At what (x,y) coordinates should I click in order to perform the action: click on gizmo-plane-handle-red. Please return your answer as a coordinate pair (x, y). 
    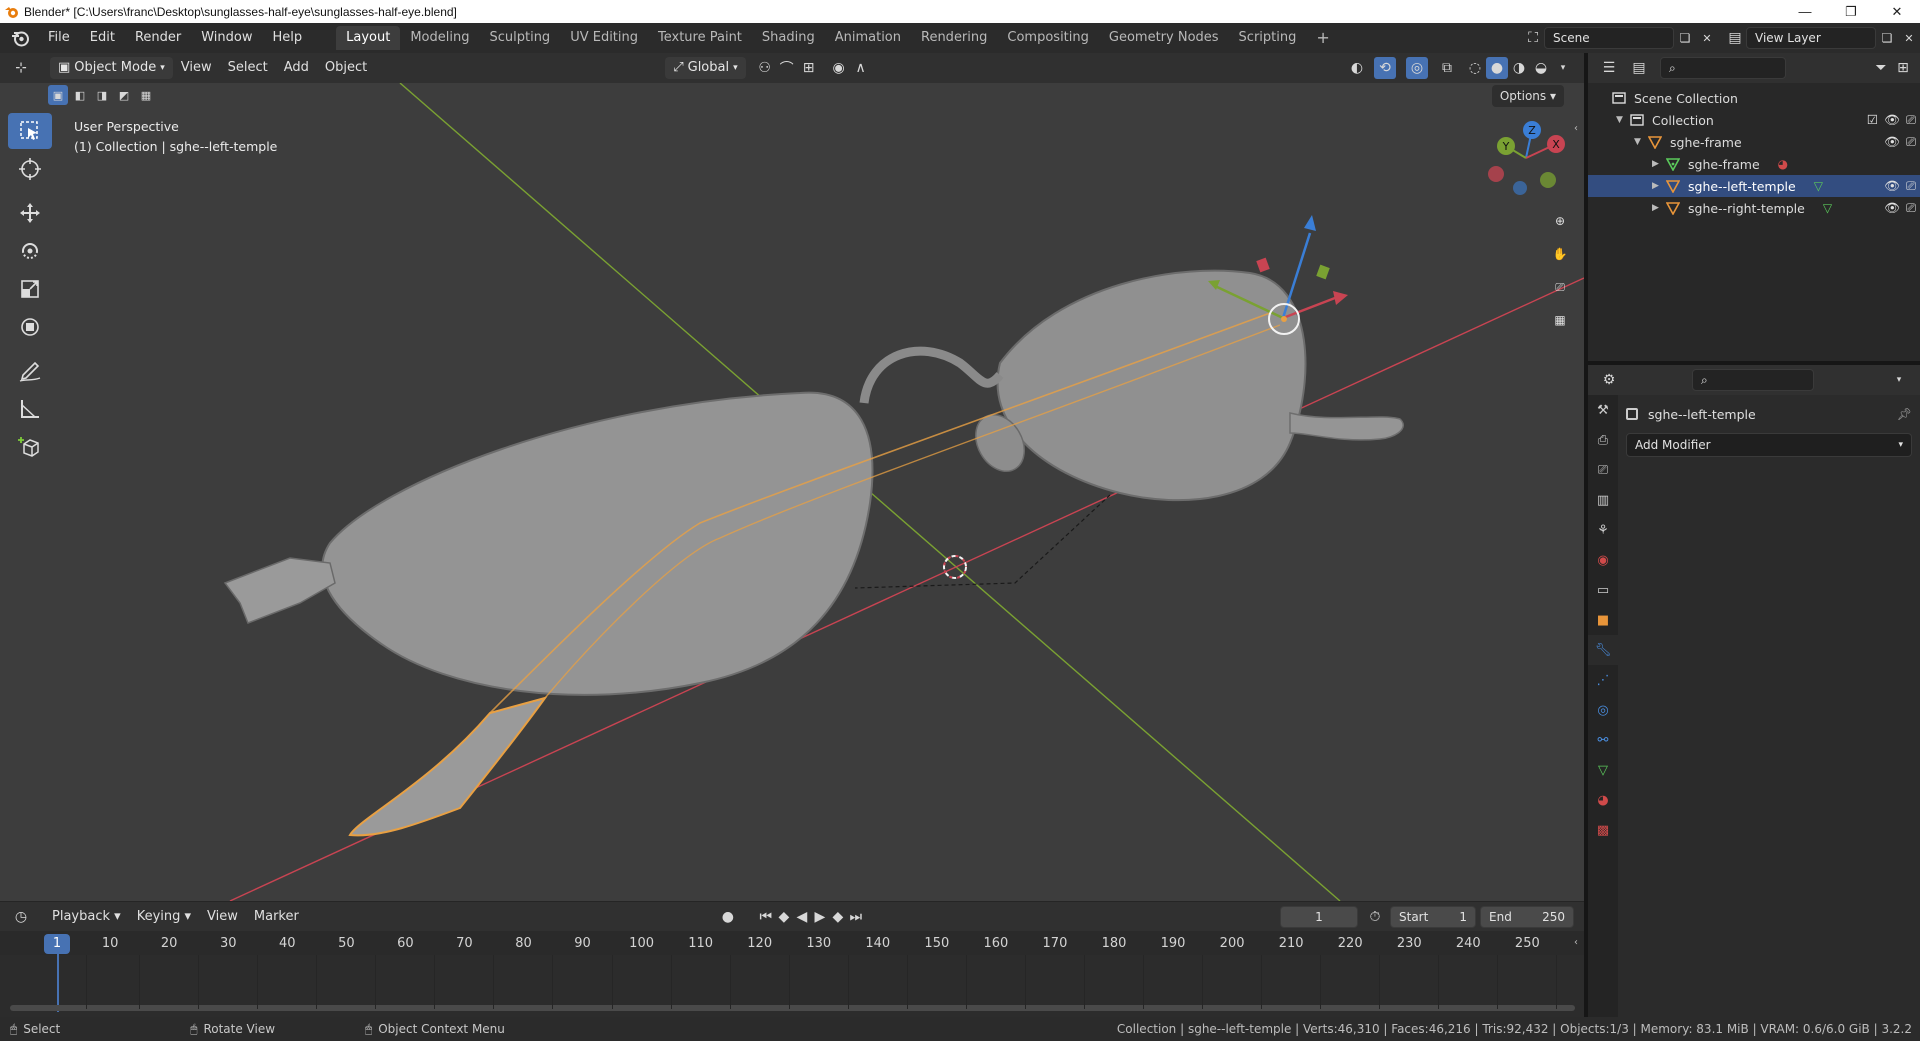
    Looking at the image, I should click on (1263, 265).